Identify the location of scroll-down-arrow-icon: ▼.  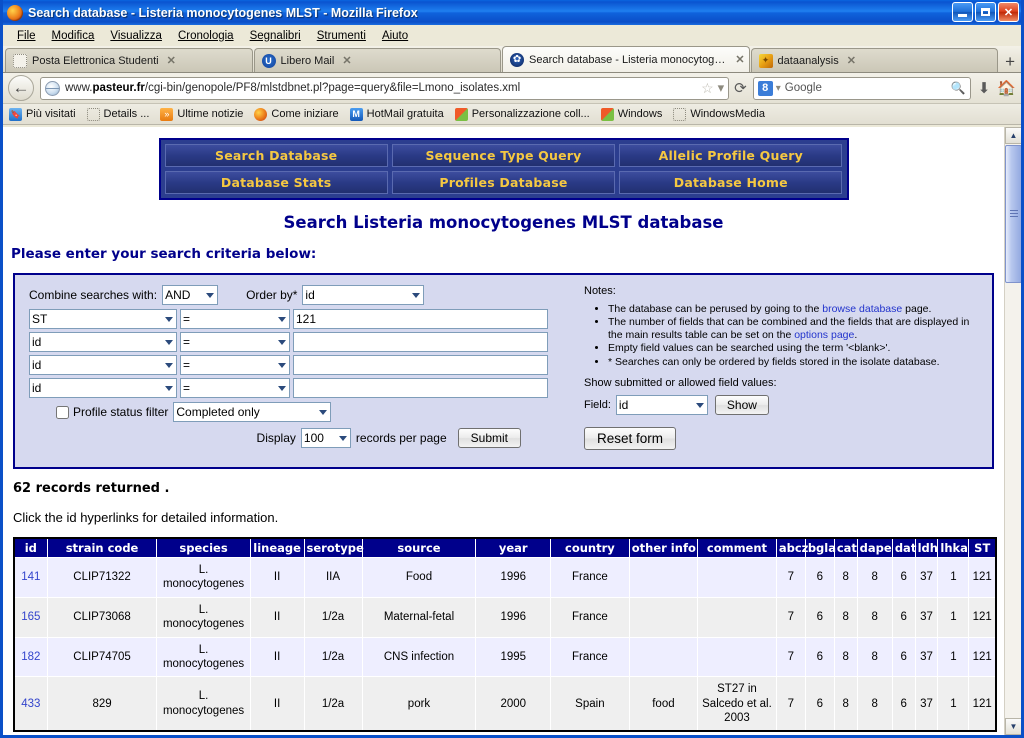
(1013, 726).